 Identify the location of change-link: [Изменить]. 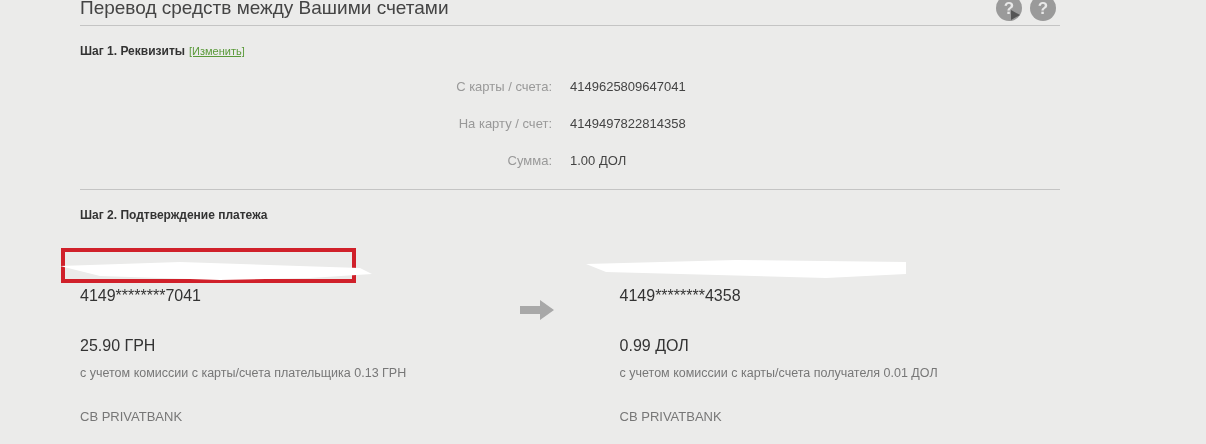
(217, 51).